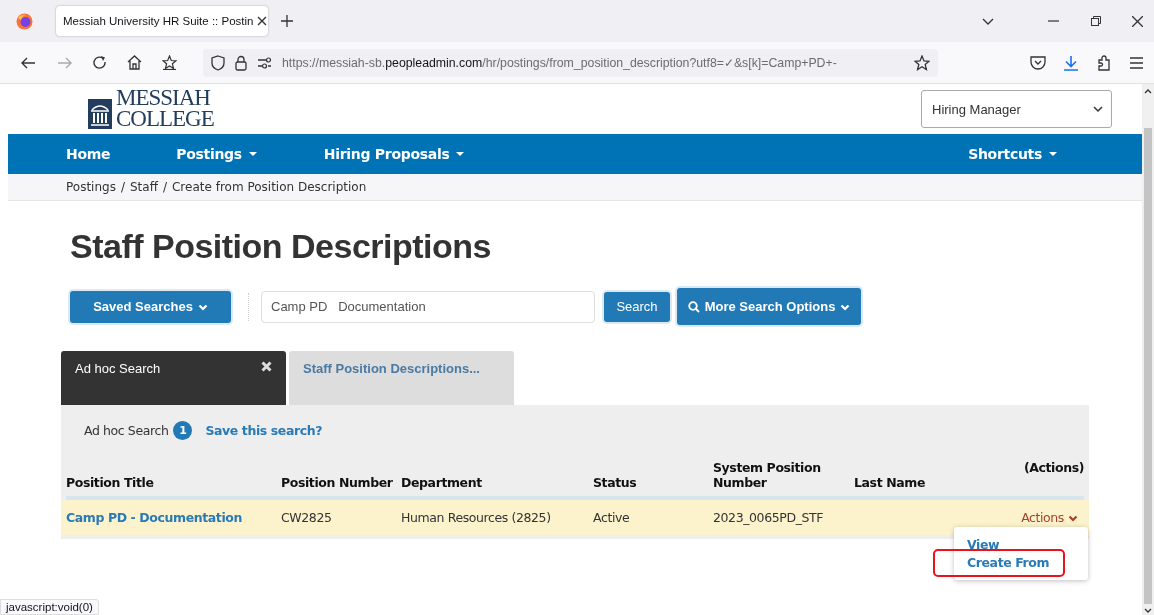 This screenshot has height=615, width=1154. Describe the element at coordinates (341, 482) in the screenshot. I see `column-header: Position Number` at that location.